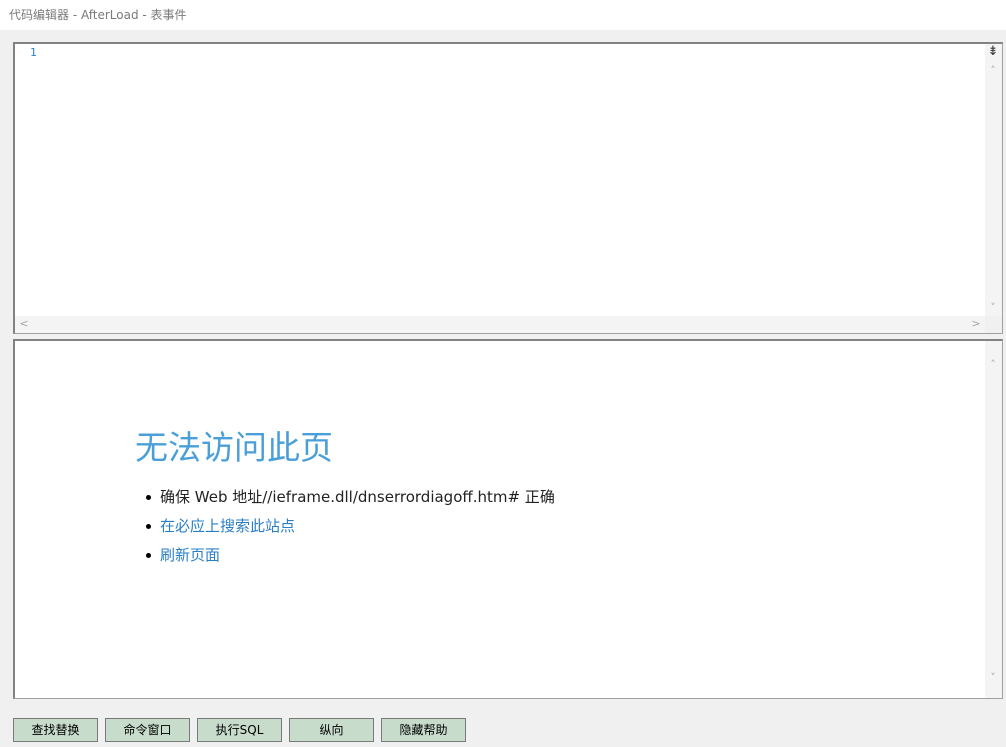  What do you see at coordinates (55, 730) in the screenshot?
I see `find-replace-button: 查找替换` at bounding box center [55, 730].